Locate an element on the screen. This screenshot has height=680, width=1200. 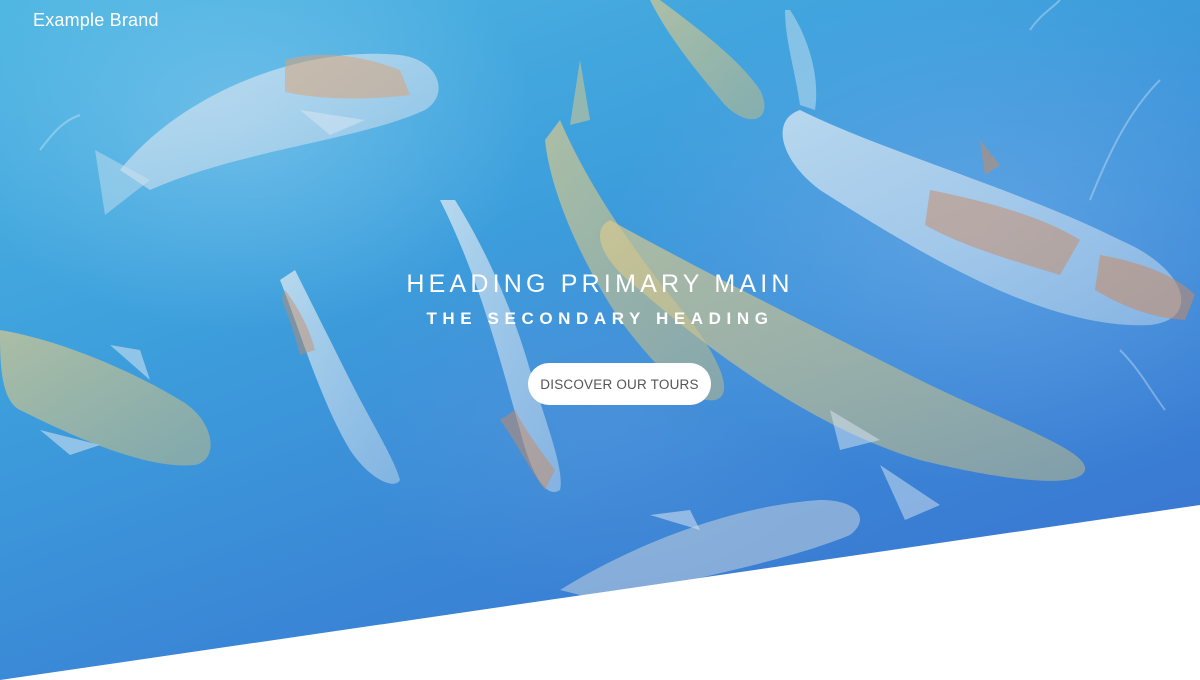
brand-logo-link: Example Brand is located at coordinates (96, 20).